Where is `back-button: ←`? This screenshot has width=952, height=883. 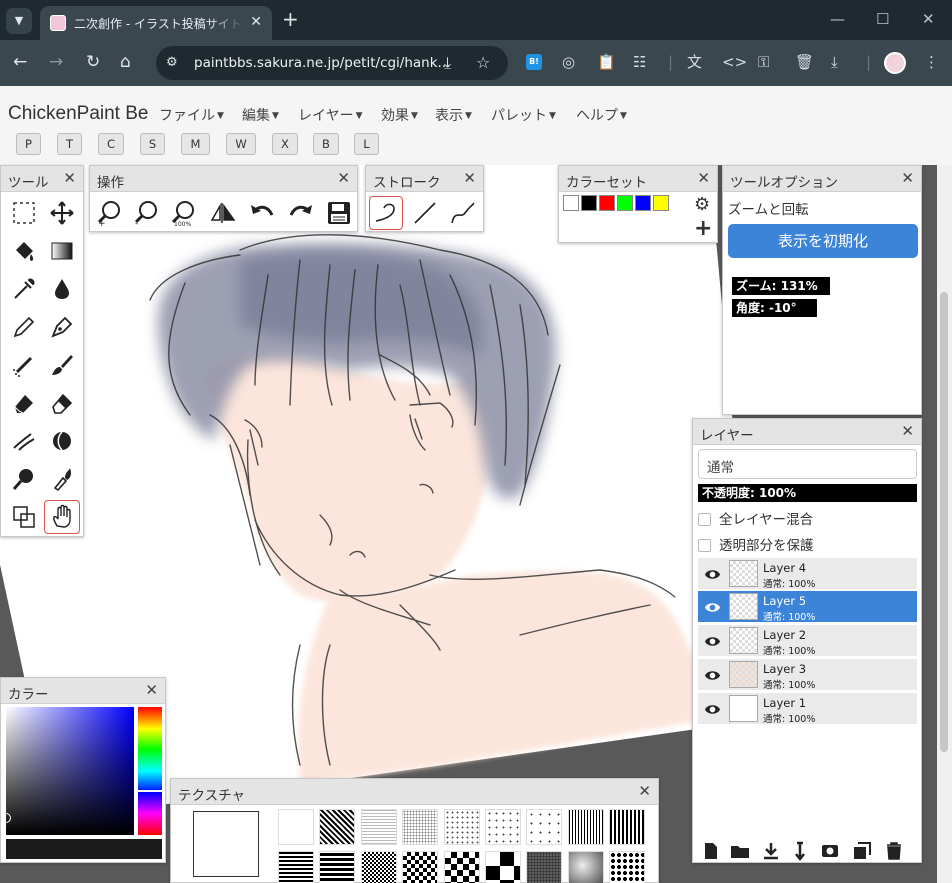
back-button: ← is located at coordinates (20, 62).